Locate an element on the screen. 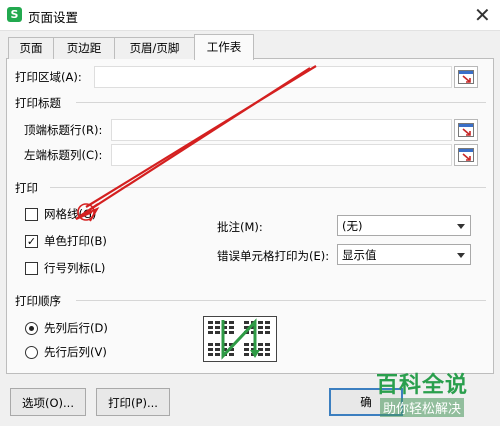  row-col-headers-label: 行号列标(L) is located at coordinates (74, 268).